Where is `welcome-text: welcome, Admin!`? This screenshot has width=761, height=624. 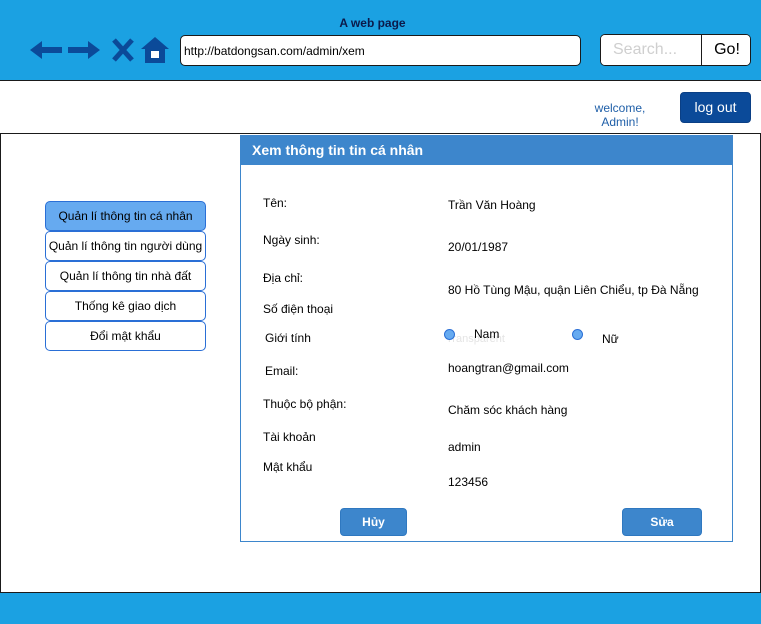 welcome-text: welcome, Admin! is located at coordinates (620, 115).